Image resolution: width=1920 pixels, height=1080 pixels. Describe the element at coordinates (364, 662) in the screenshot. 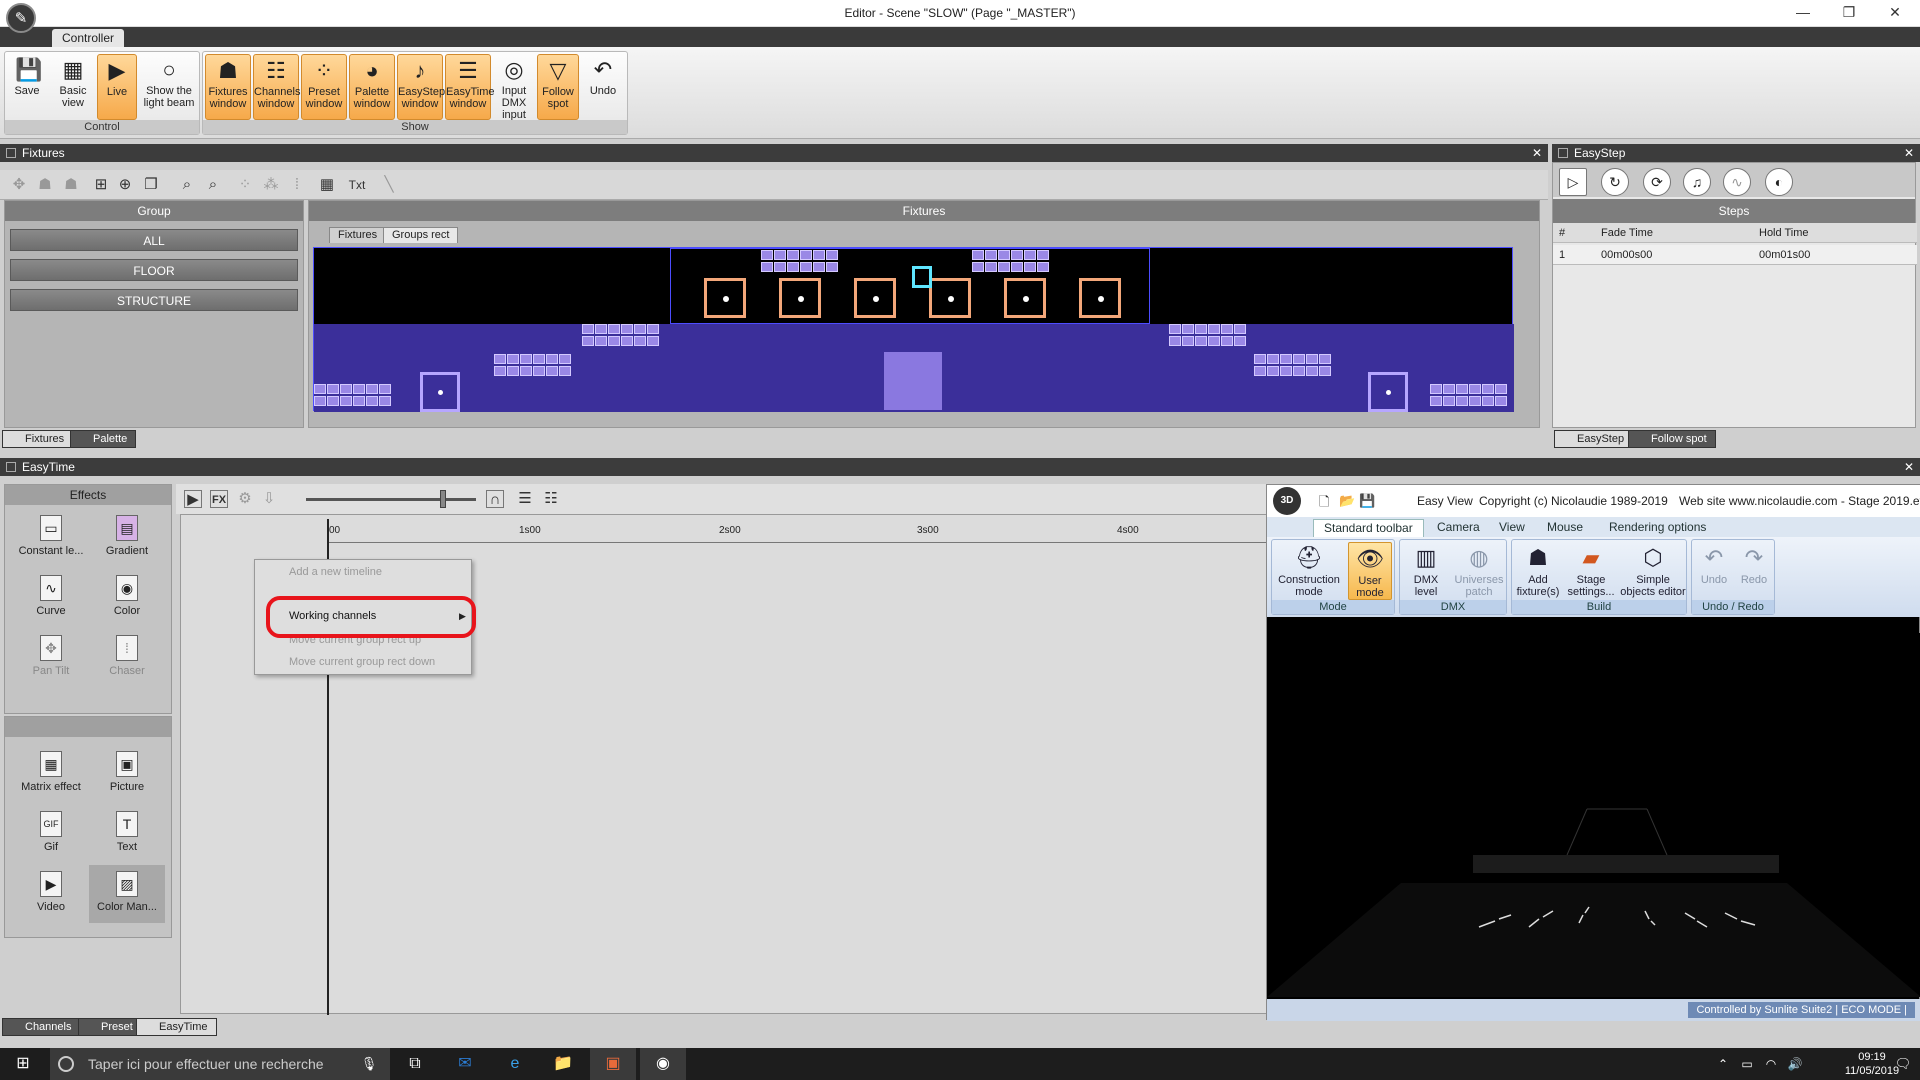

I see `menu-move-group-down: Move current group rect down` at that location.